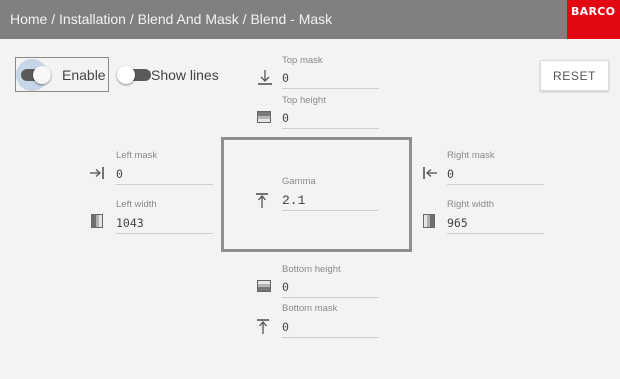 The height and width of the screenshot is (379, 620). Describe the element at coordinates (285, 78) in the screenshot. I see `top-mask-value: 0` at that location.